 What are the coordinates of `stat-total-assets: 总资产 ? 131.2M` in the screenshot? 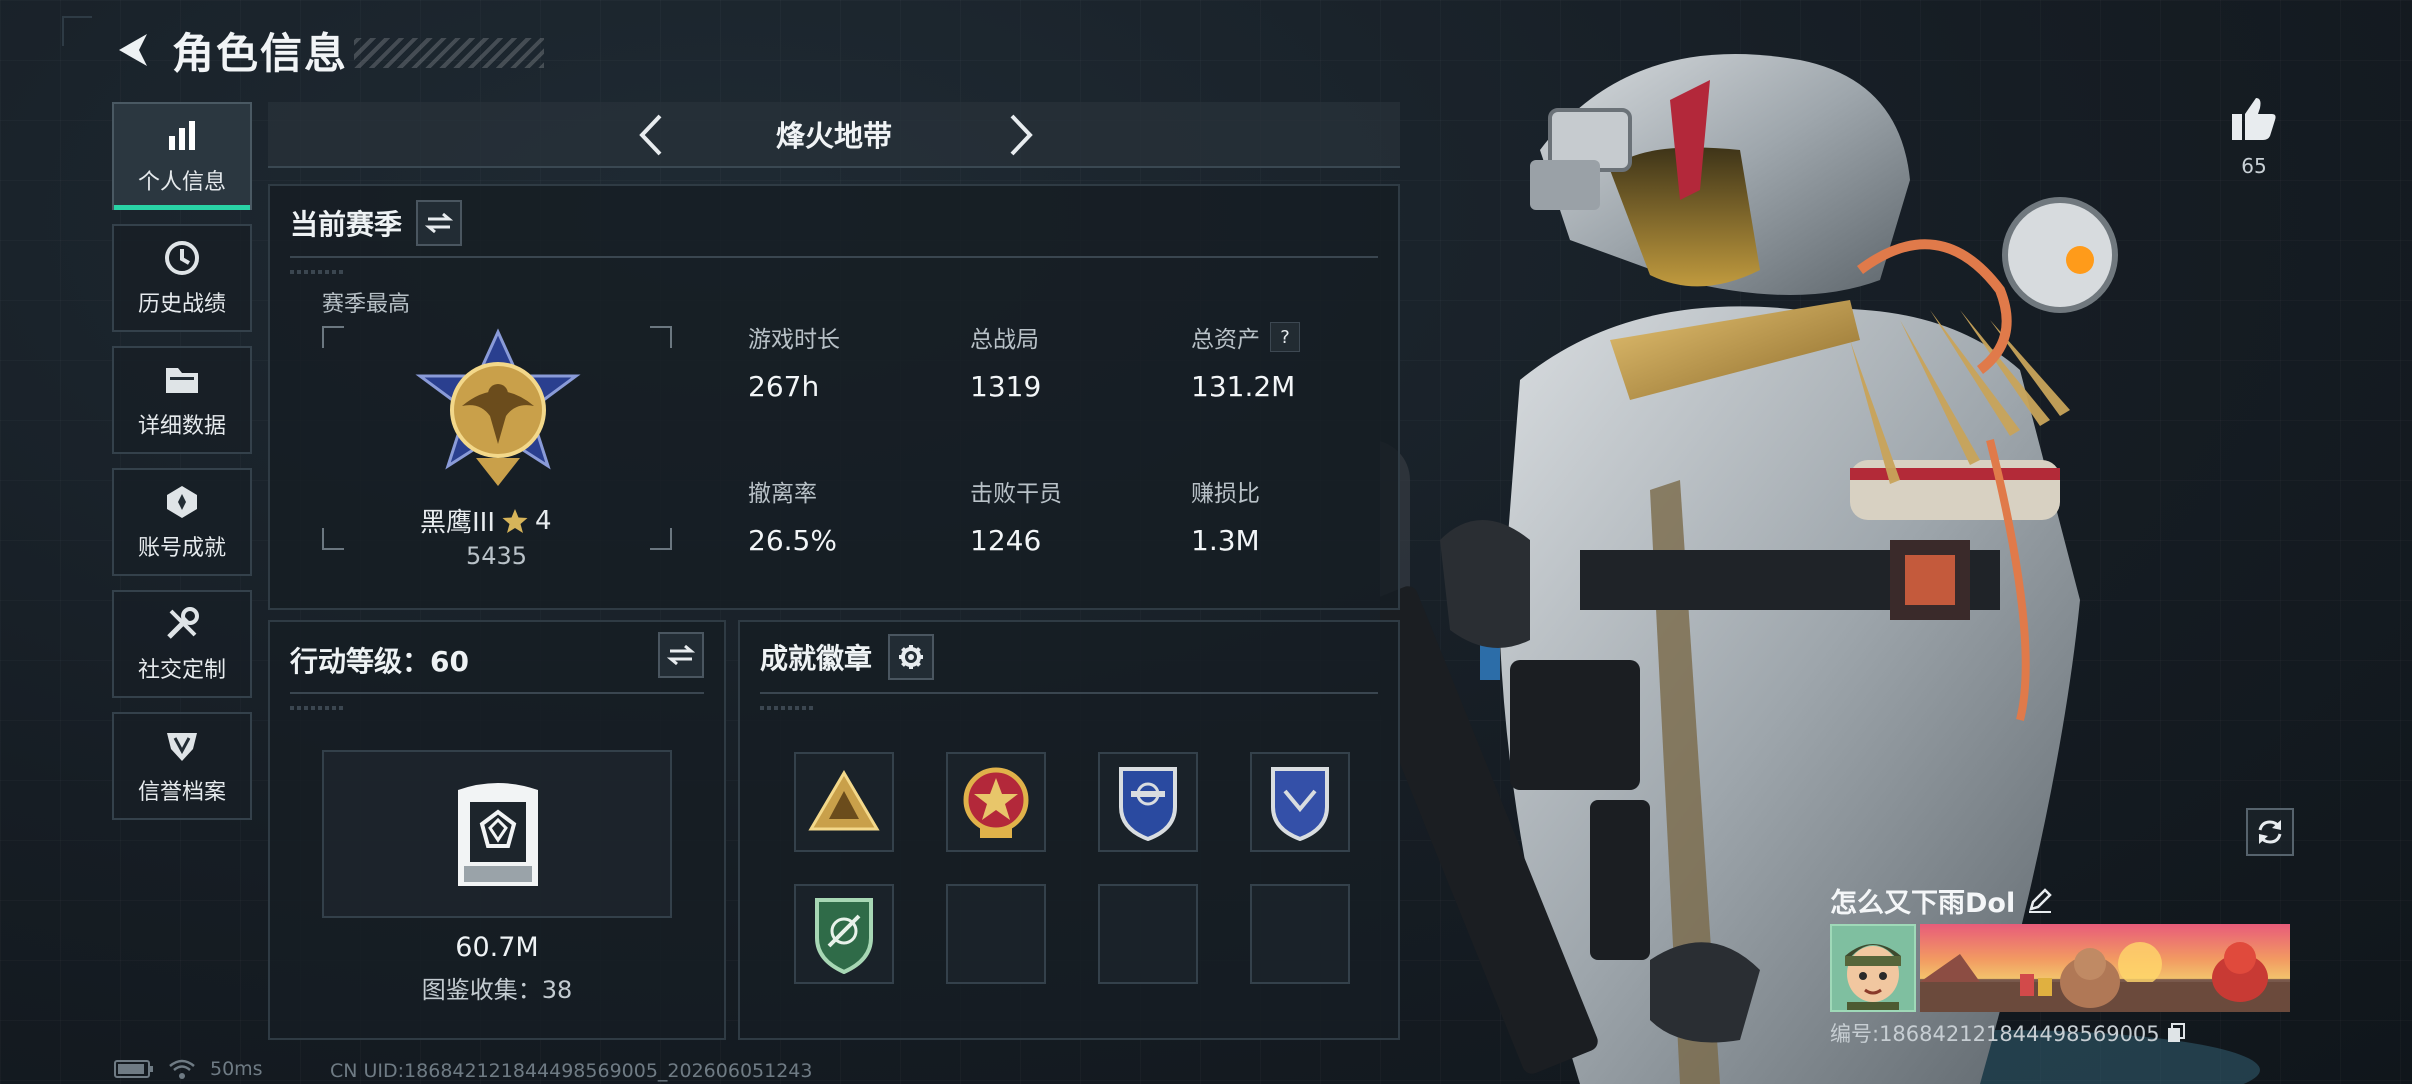 It's located at (1245, 361).